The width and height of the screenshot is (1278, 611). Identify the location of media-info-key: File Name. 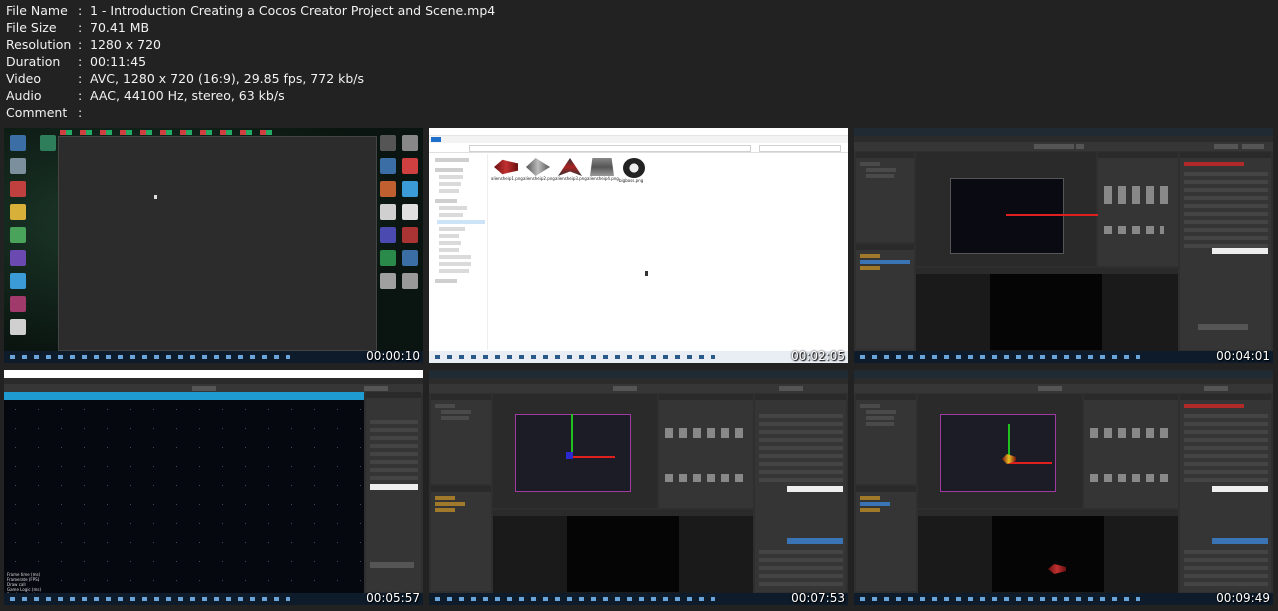
(37, 10).